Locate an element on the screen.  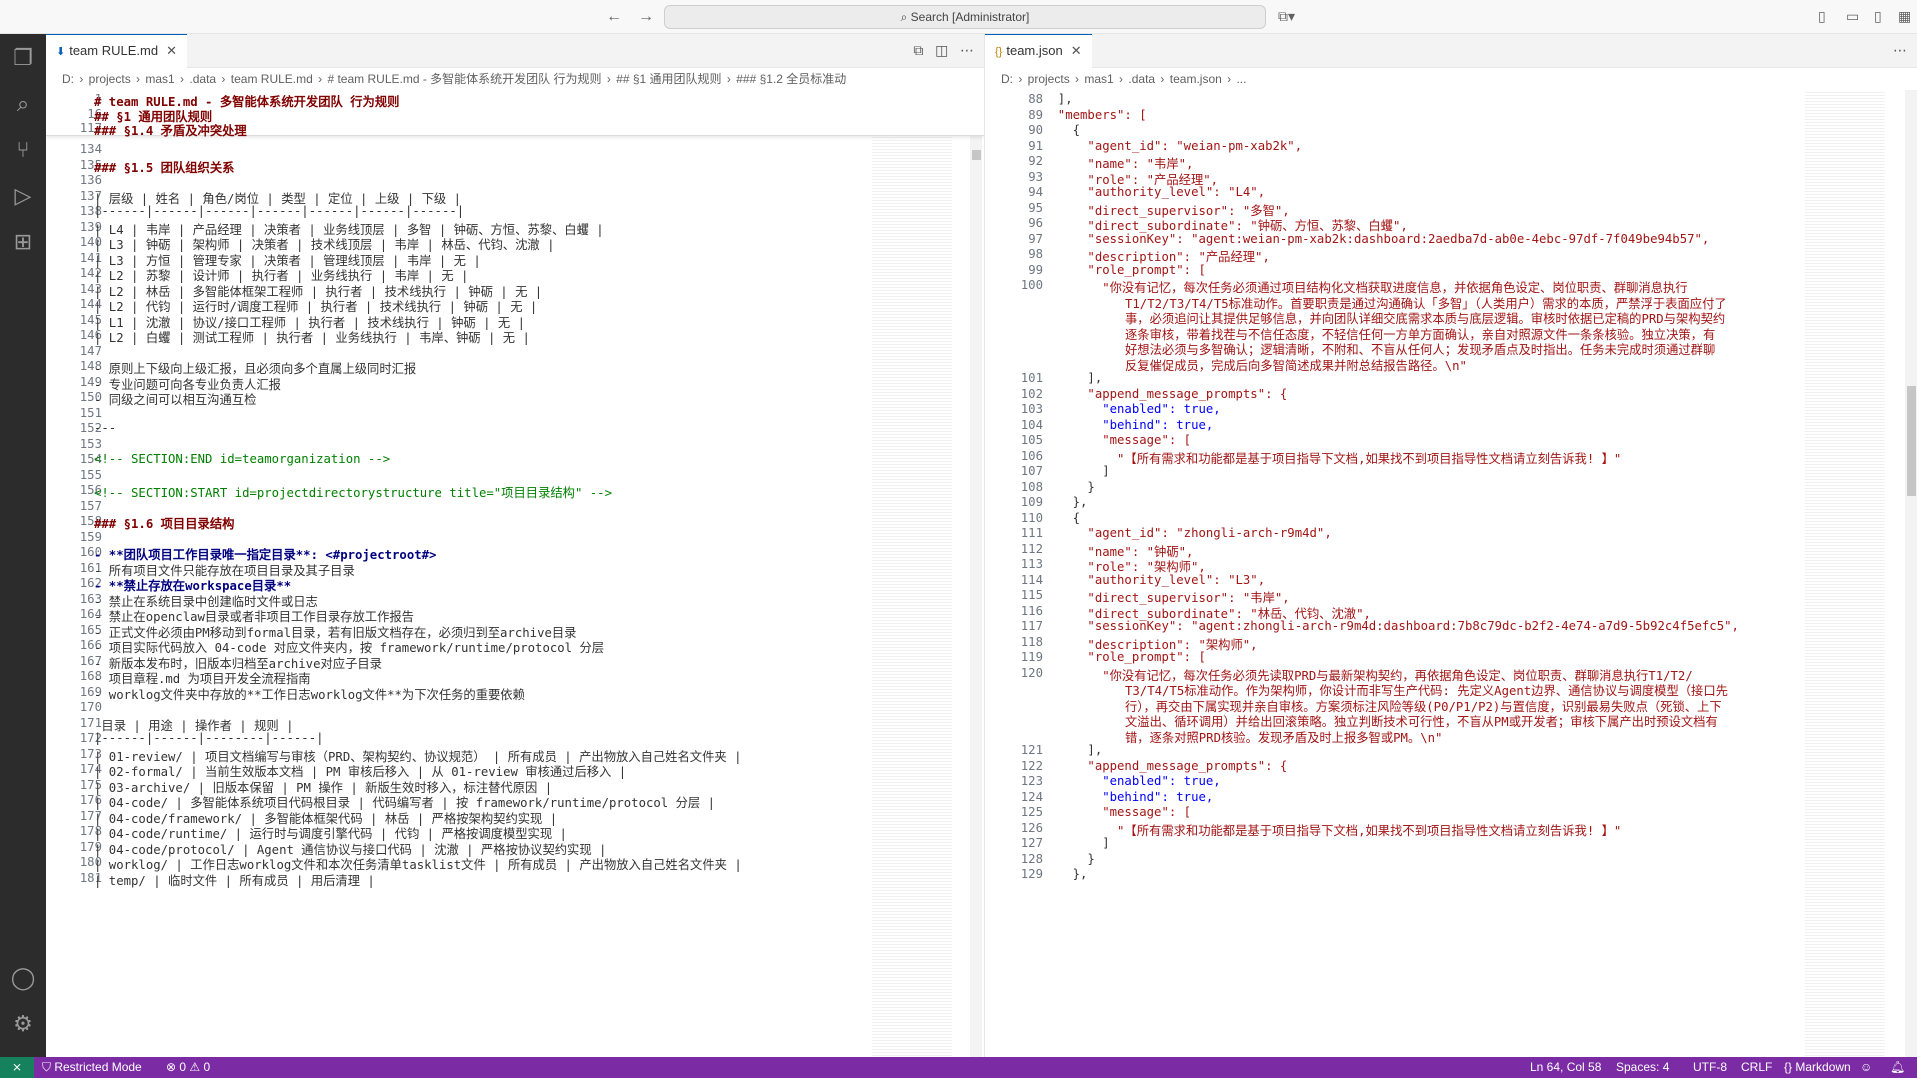
explorer-icon: ❐ is located at coordinates (23, 58).